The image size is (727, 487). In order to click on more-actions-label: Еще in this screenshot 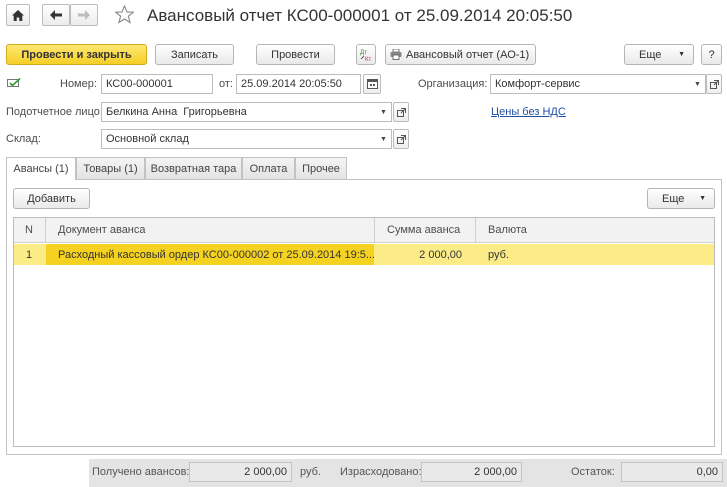, I will do `click(650, 54)`.